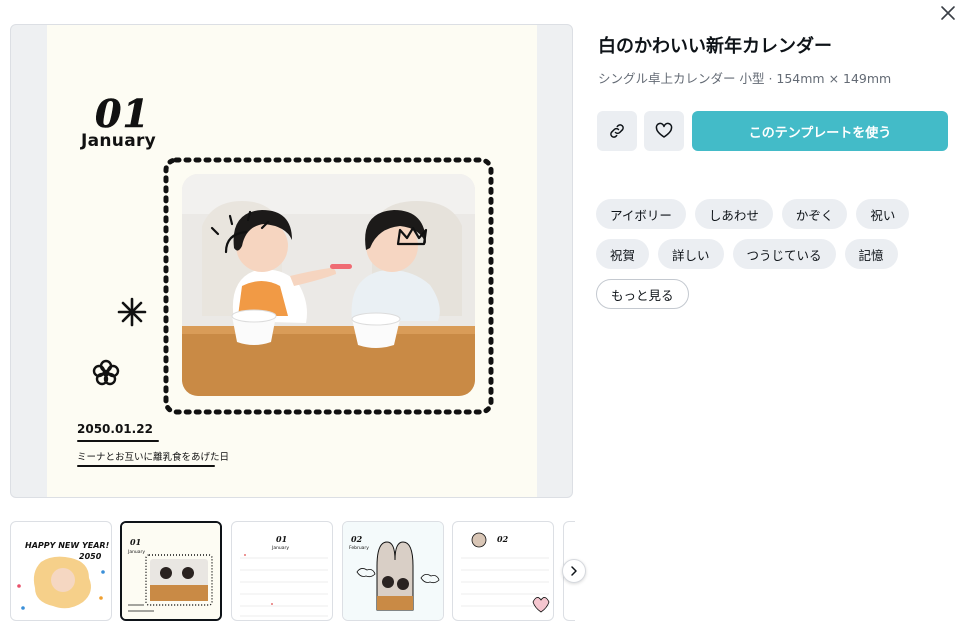 This screenshot has width=960, height=642. Describe the element at coordinates (641, 214) in the screenshot. I see `tag-chip: アイボリー` at that location.